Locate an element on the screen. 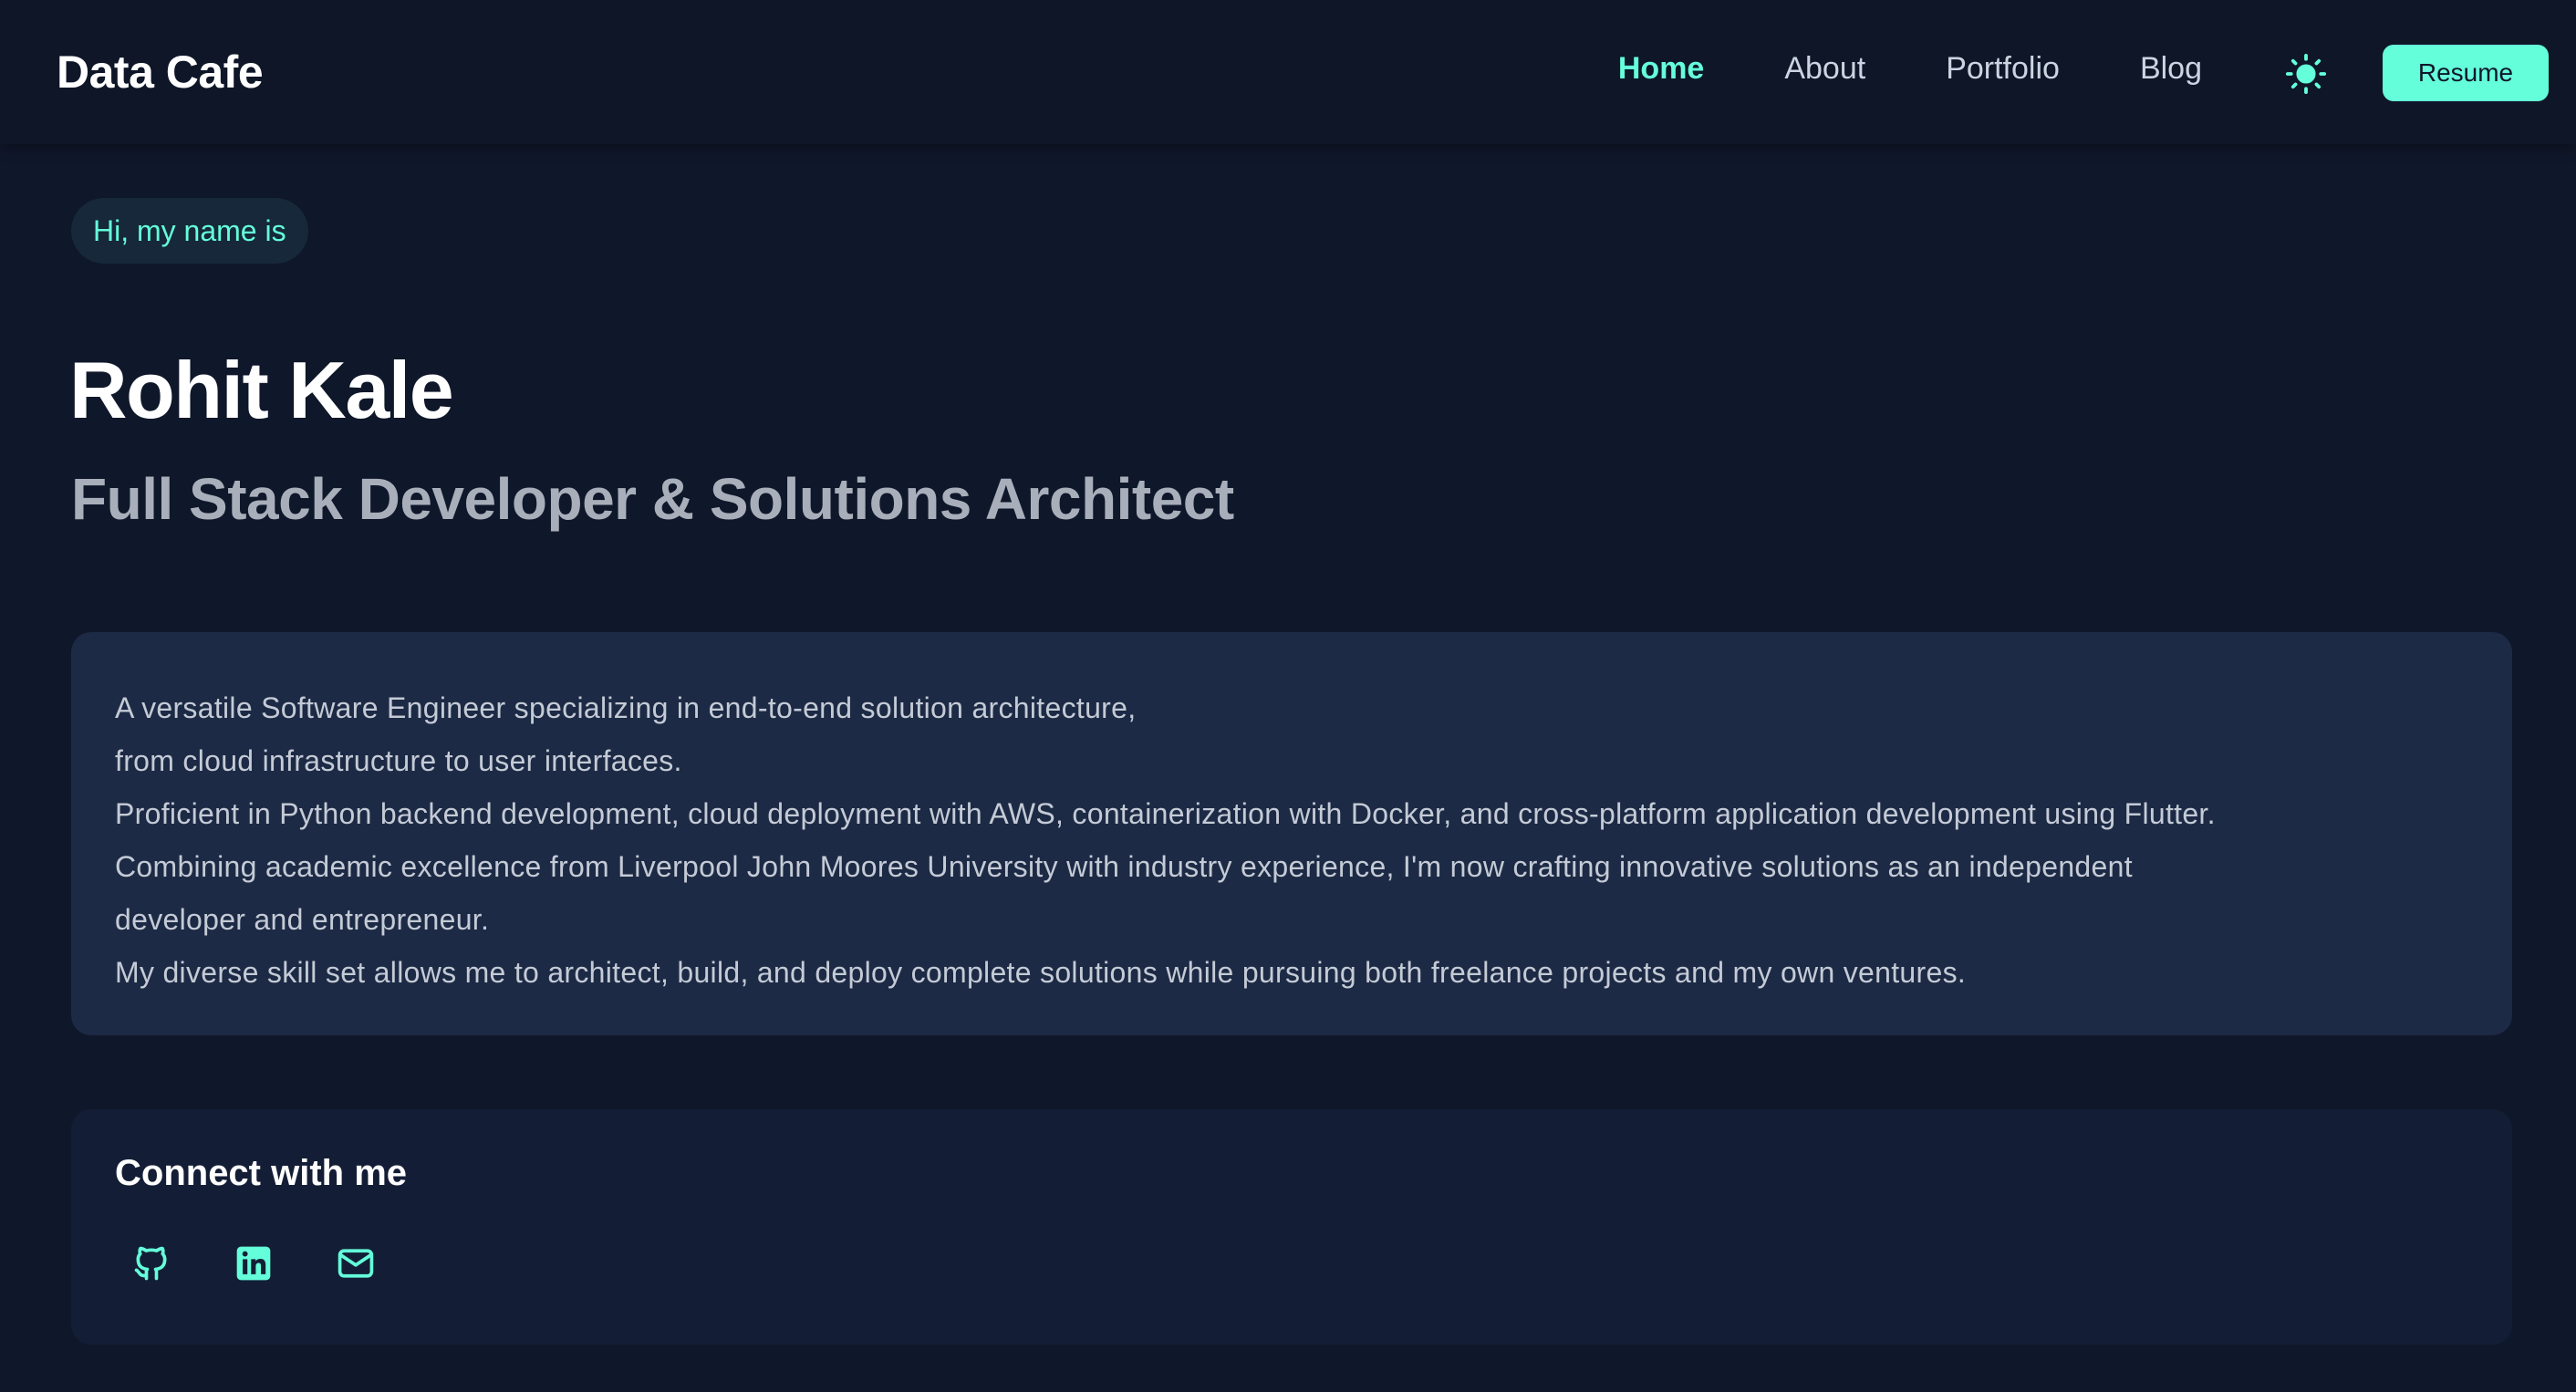 The width and height of the screenshot is (2576, 1392). brand-logo: Data Cafe is located at coordinates (160, 72).